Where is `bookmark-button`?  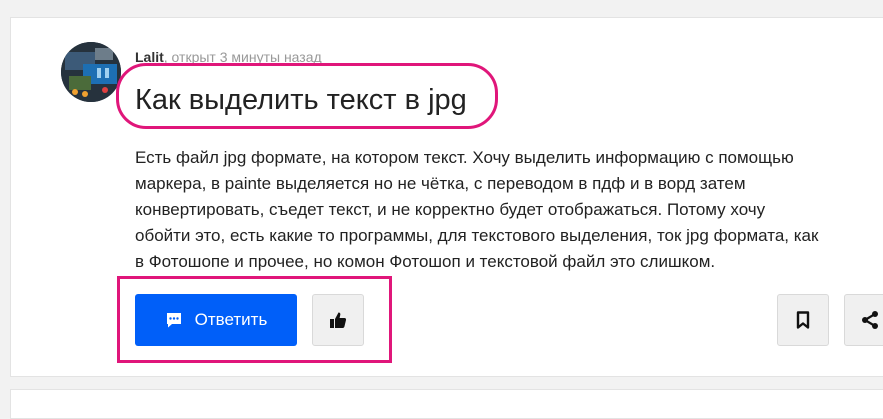 bookmark-button is located at coordinates (803, 320).